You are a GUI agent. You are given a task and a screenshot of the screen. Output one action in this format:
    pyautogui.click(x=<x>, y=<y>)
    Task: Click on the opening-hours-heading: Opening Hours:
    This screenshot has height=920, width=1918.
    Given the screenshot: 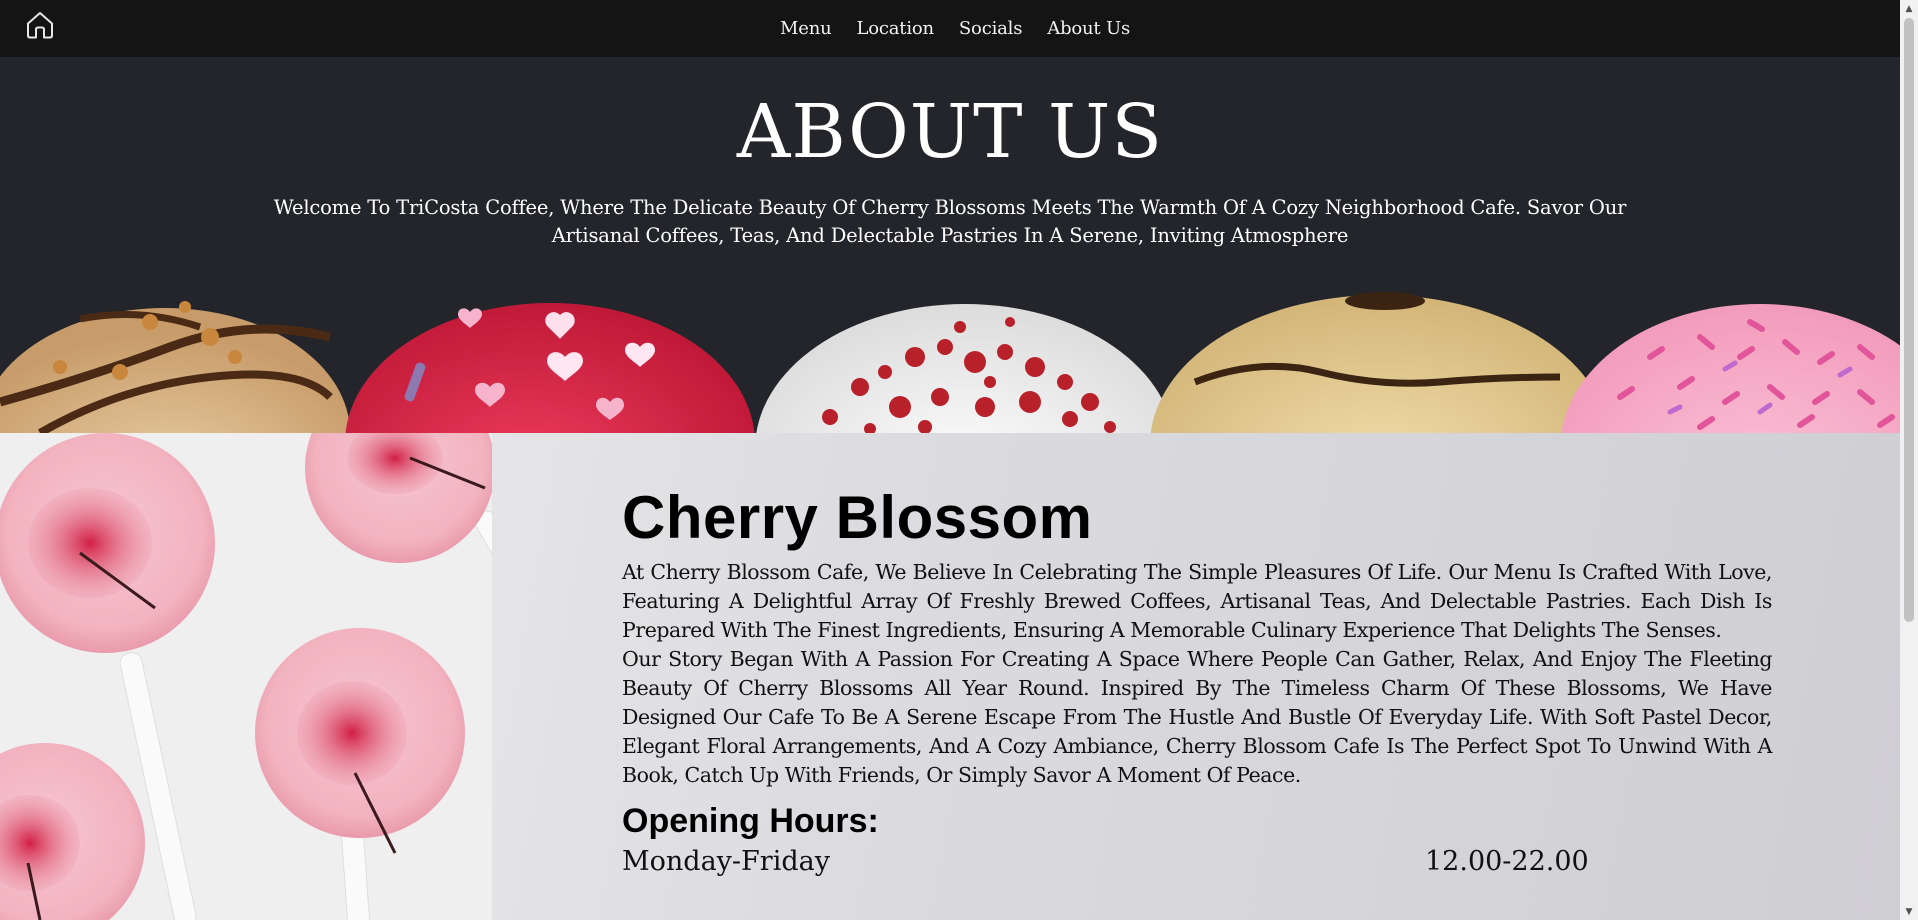 What is the action you would take?
    pyautogui.click(x=750, y=821)
    